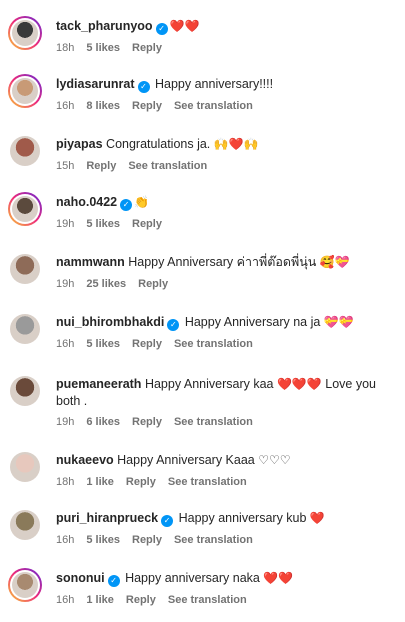 Image resolution: width=405 pixels, height=622 pixels. Describe the element at coordinates (202, 42) in the screenshot. I see `comment-item: tack_pharunyoo ✓ ❤️❤️ 18h 5 likes Reply` at that location.